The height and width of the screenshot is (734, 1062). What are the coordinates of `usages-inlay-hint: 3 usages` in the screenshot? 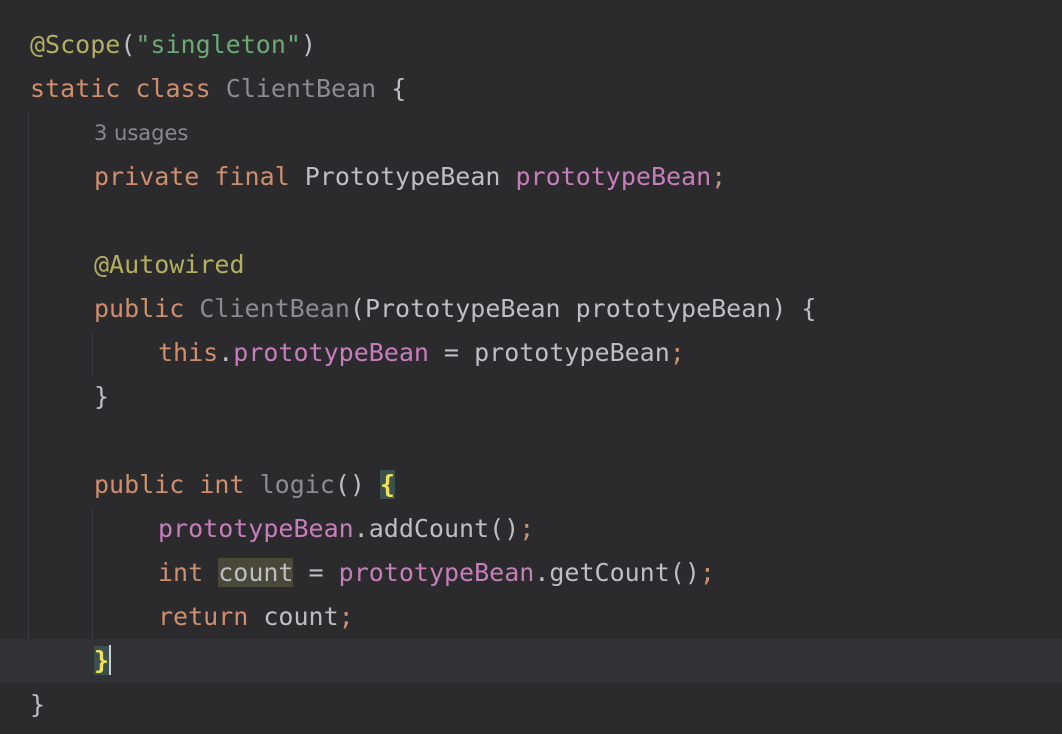 It's located at (141, 133).